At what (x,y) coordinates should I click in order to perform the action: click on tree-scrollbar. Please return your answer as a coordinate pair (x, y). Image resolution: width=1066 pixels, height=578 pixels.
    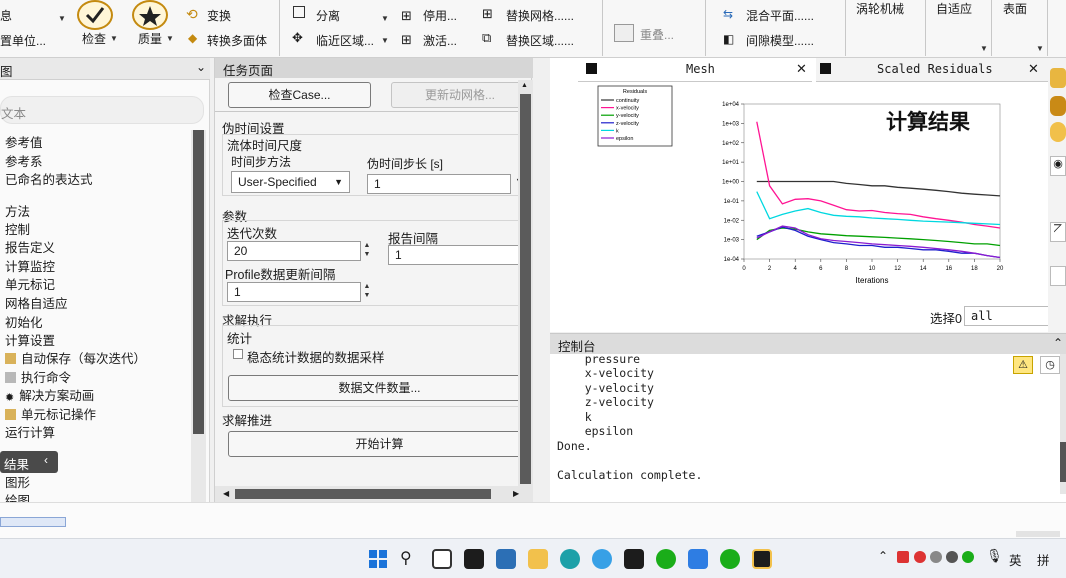
    Looking at the image, I should click on (198, 316).